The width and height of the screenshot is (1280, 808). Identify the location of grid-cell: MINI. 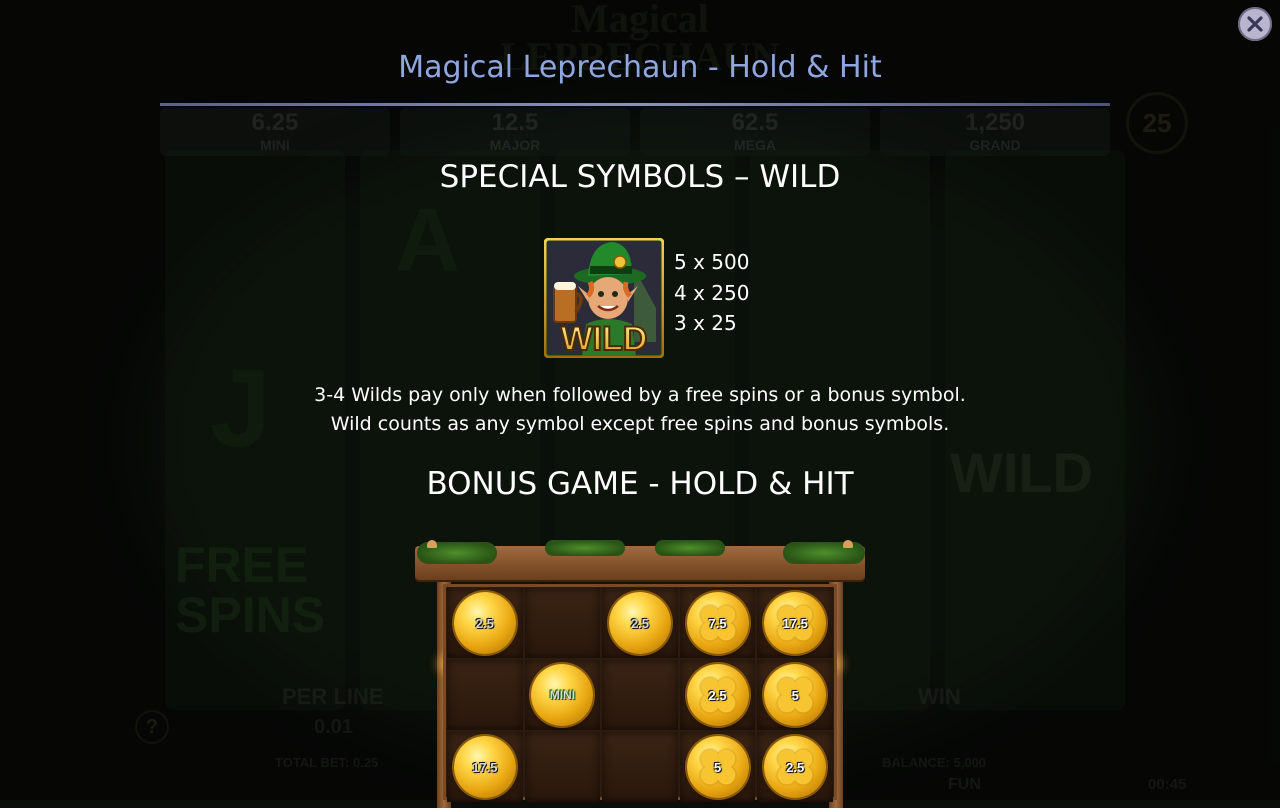
(562, 695).